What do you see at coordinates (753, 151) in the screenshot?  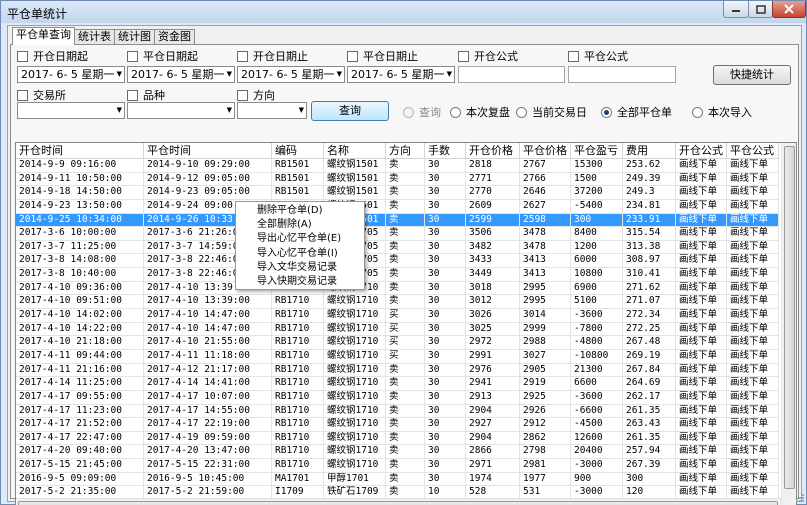 I see `column-header-close-formula: 平仓公式` at bounding box center [753, 151].